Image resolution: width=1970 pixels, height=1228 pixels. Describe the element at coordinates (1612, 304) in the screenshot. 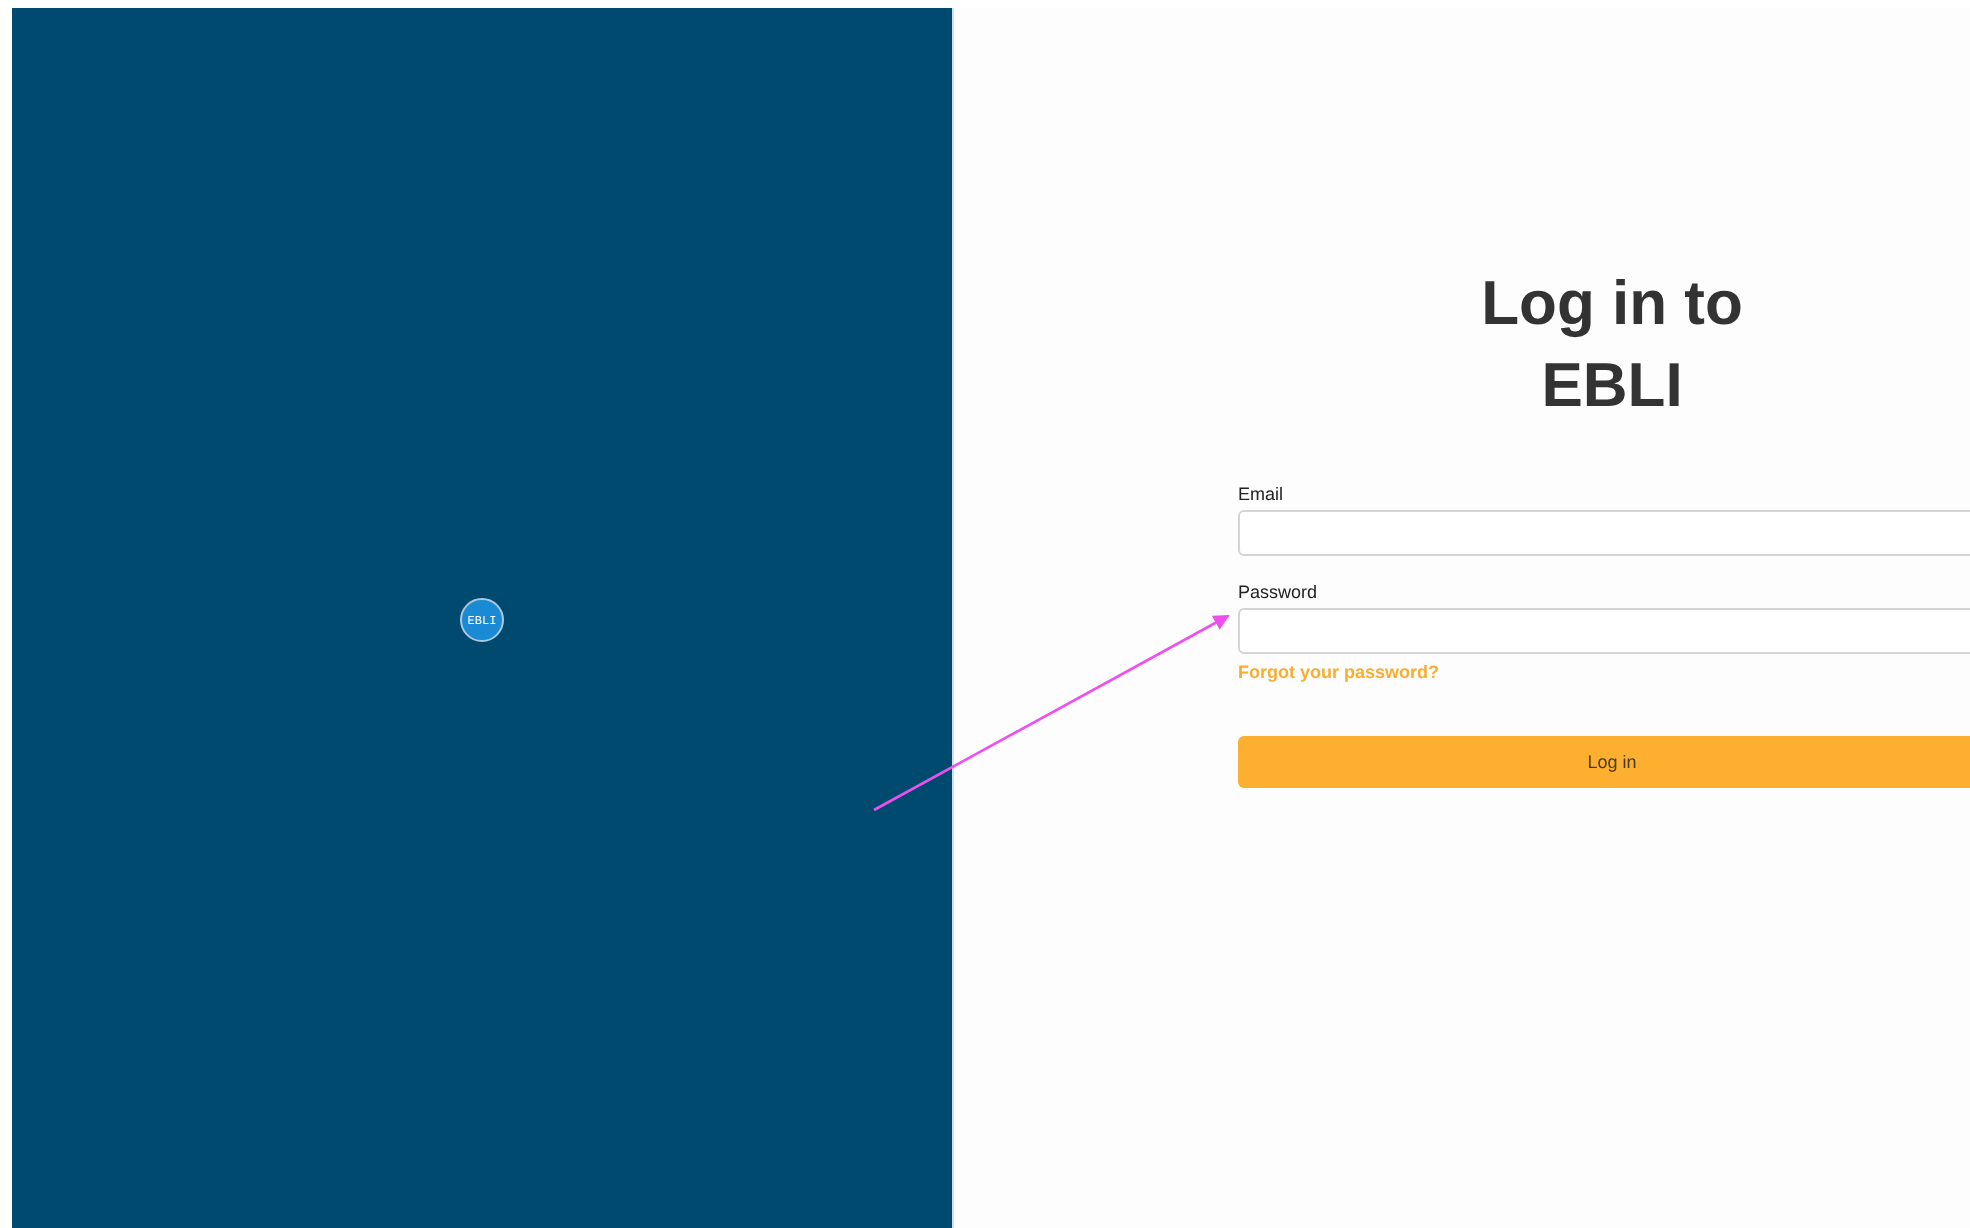

I see `page-title: Log in to` at that location.